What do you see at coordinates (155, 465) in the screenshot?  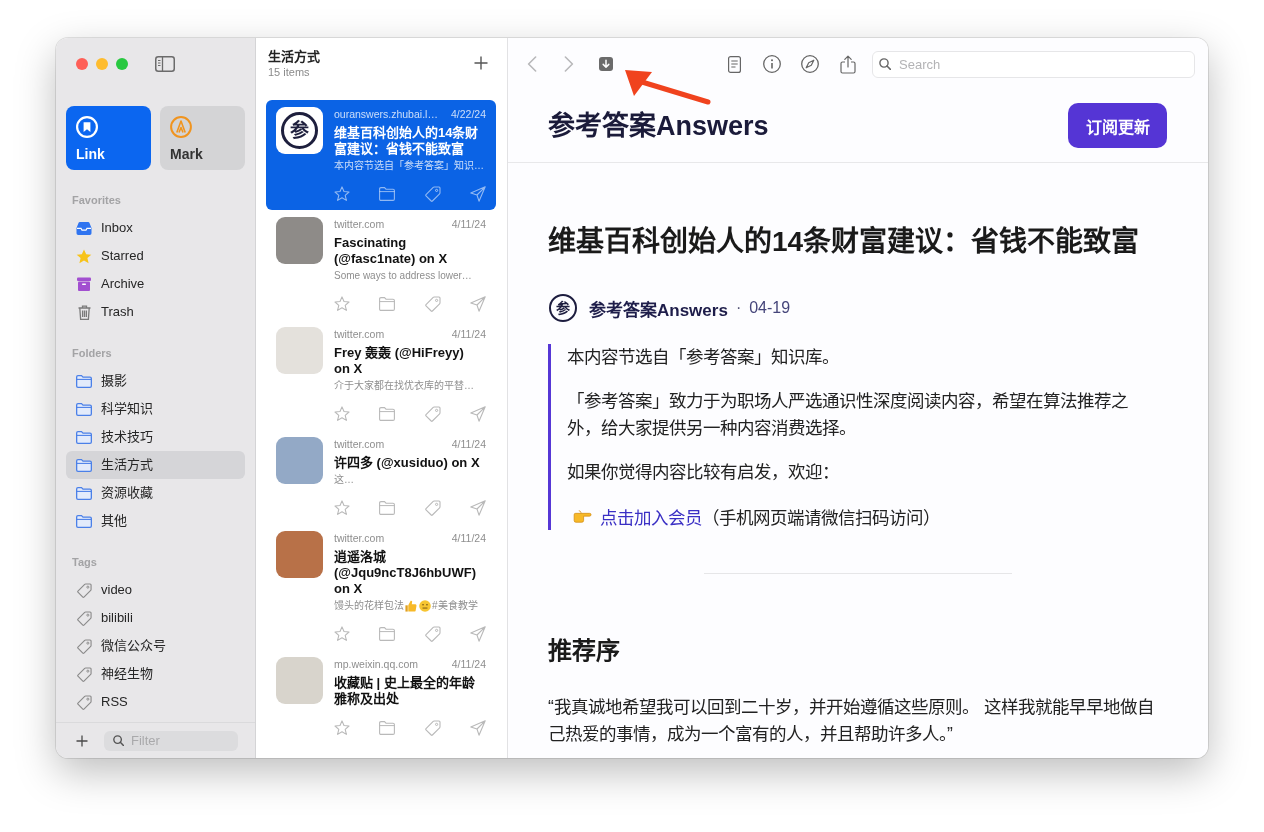 I see `sidebar-item: 生活方式` at bounding box center [155, 465].